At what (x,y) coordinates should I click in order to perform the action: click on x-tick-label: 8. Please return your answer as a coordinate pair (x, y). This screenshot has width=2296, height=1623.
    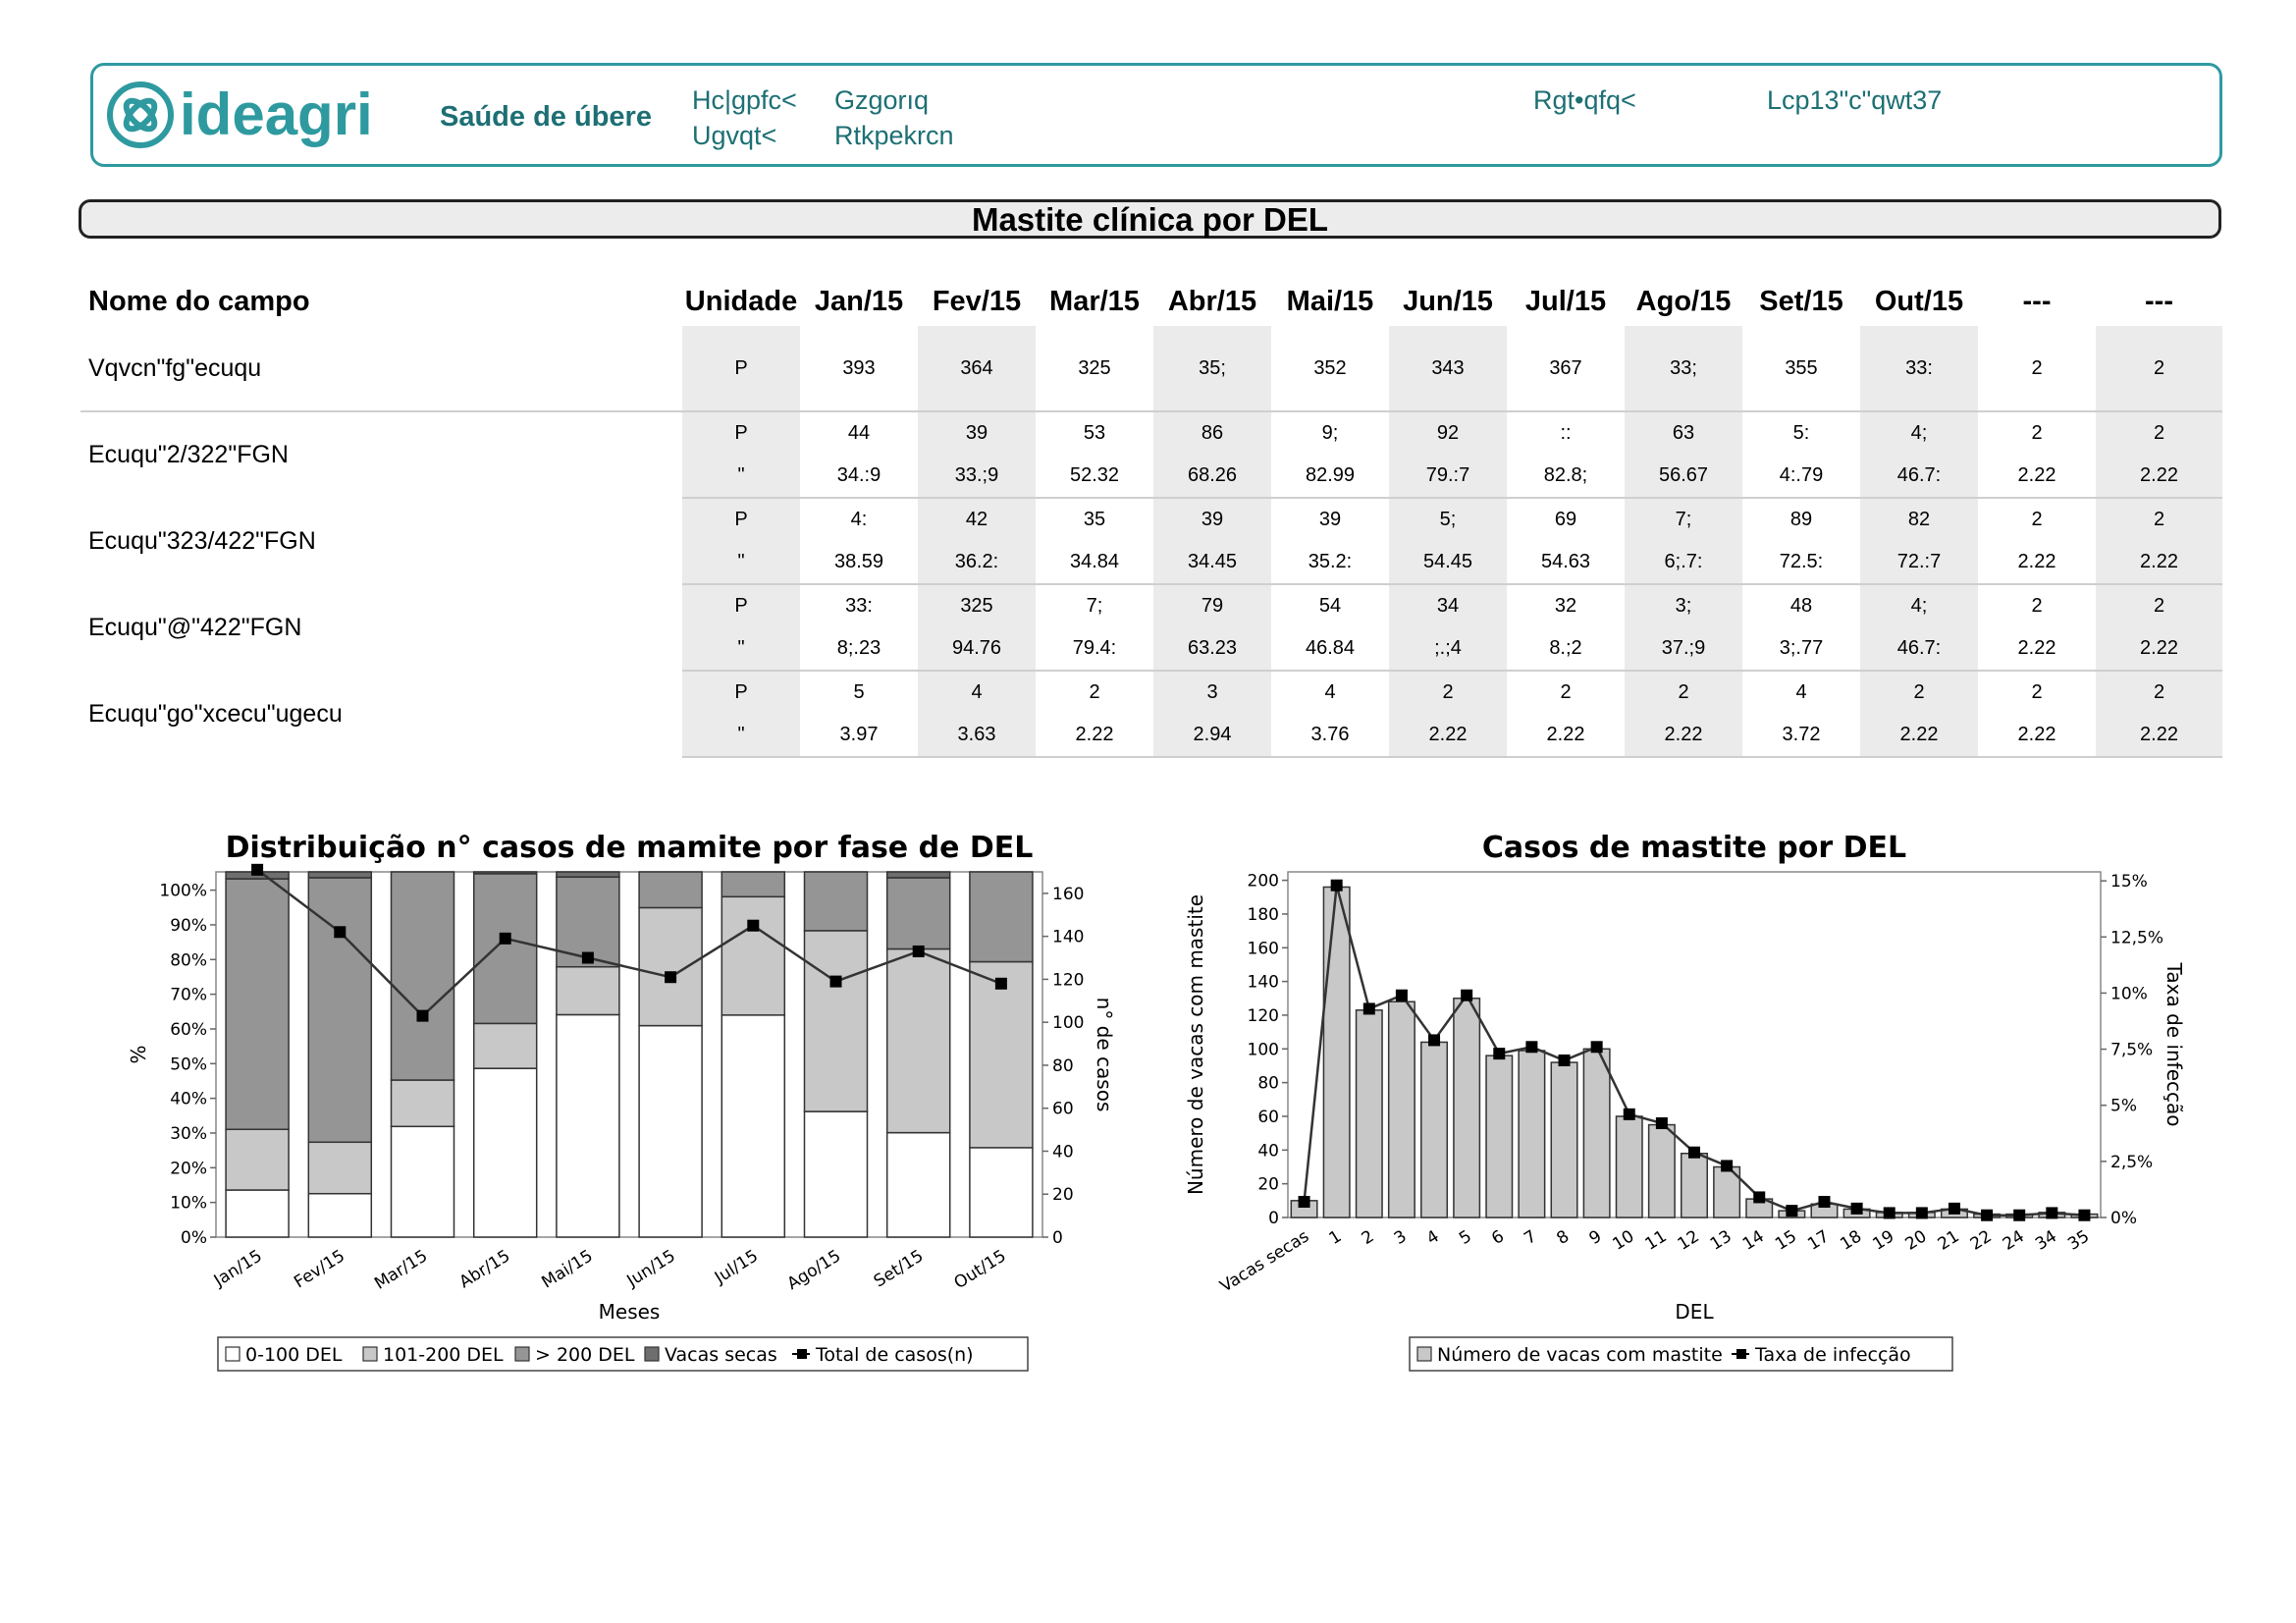
    Looking at the image, I should click on (1563, 1237).